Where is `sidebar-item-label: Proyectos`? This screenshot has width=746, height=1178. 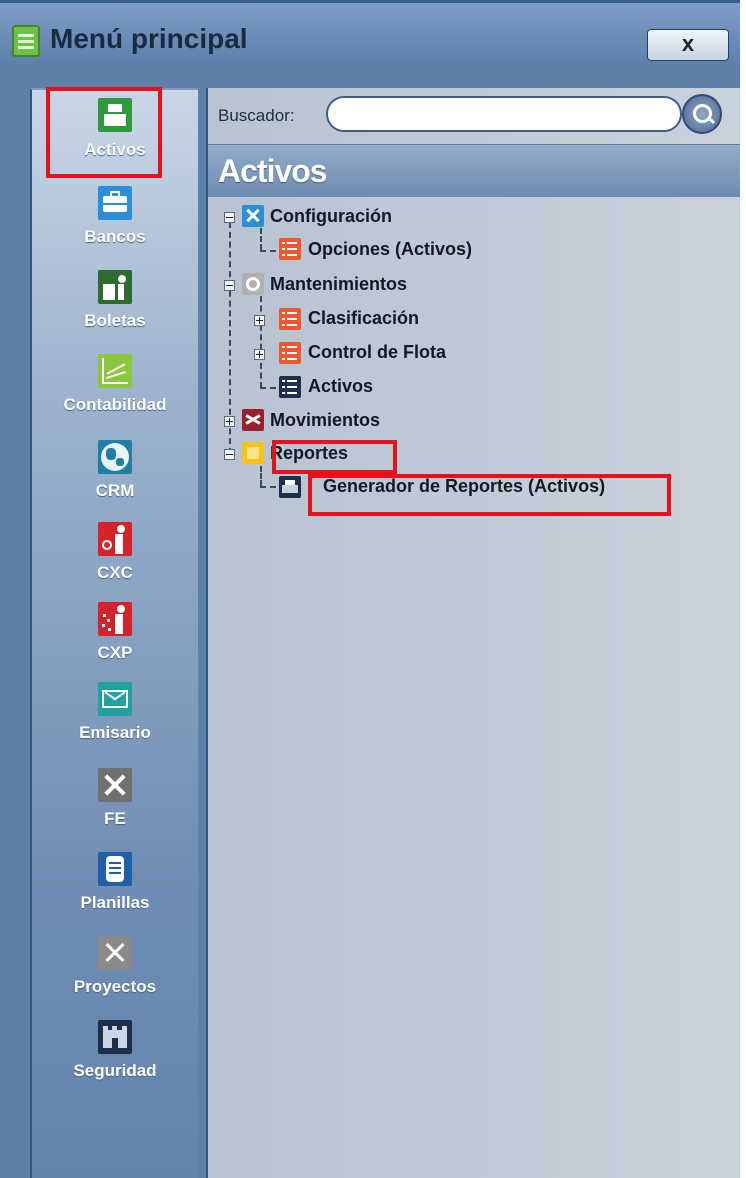 sidebar-item-label: Proyectos is located at coordinates (115, 986).